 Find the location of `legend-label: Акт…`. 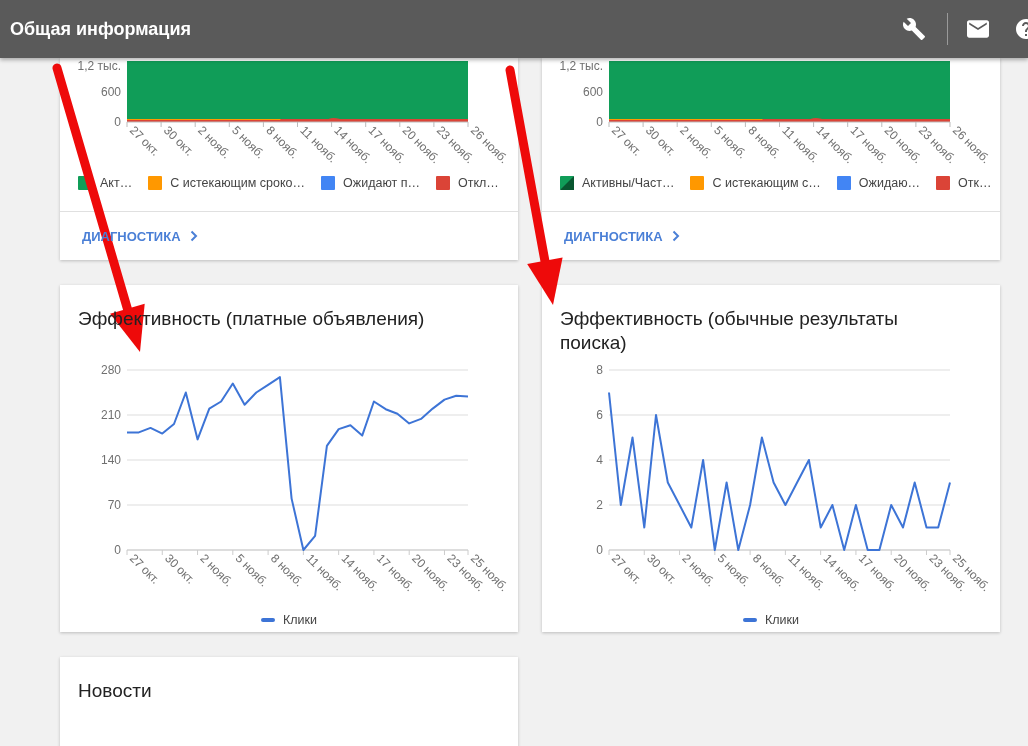

legend-label: Акт… is located at coordinates (116, 183).